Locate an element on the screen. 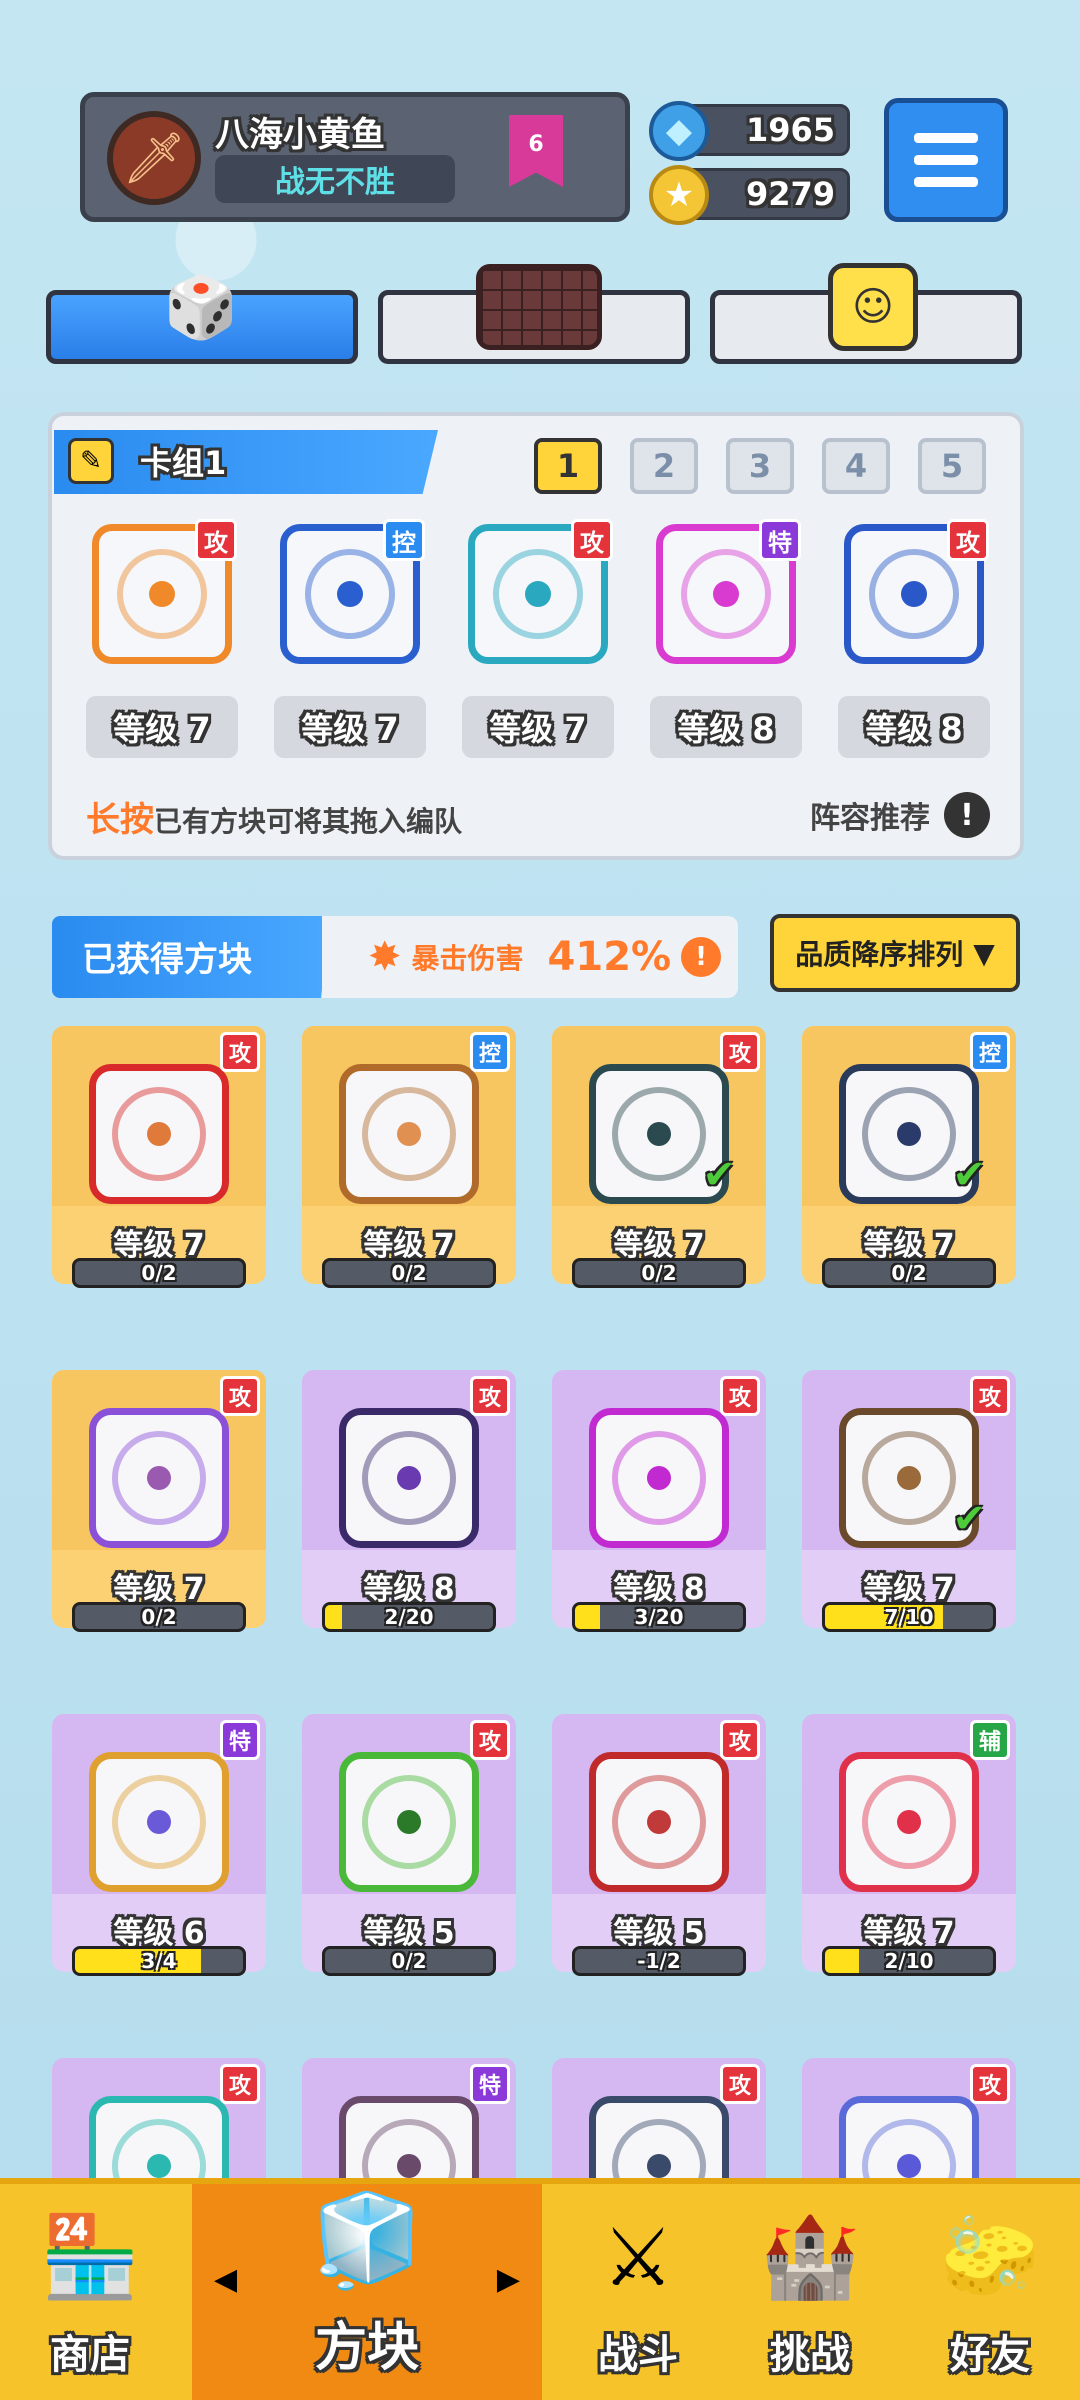 The height and width of the screenshot is (2400, 1080). progress-text: 3/20 is located at coordinates (659, 1617).